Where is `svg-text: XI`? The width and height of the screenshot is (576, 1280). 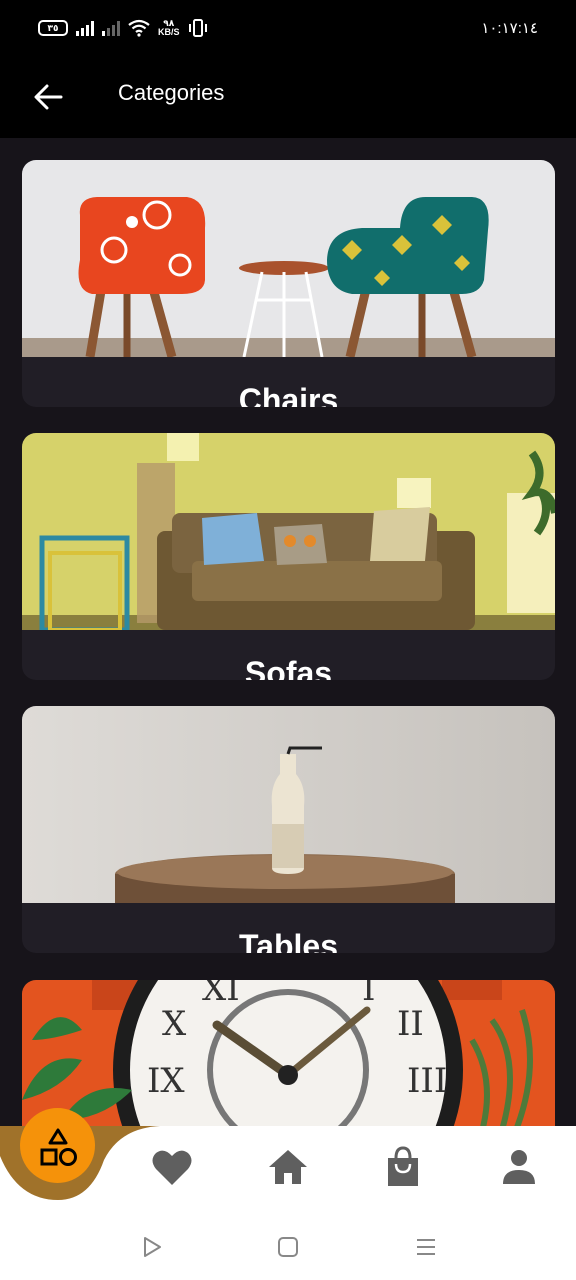
svg-text: XI is located at coordinates (221, 994).